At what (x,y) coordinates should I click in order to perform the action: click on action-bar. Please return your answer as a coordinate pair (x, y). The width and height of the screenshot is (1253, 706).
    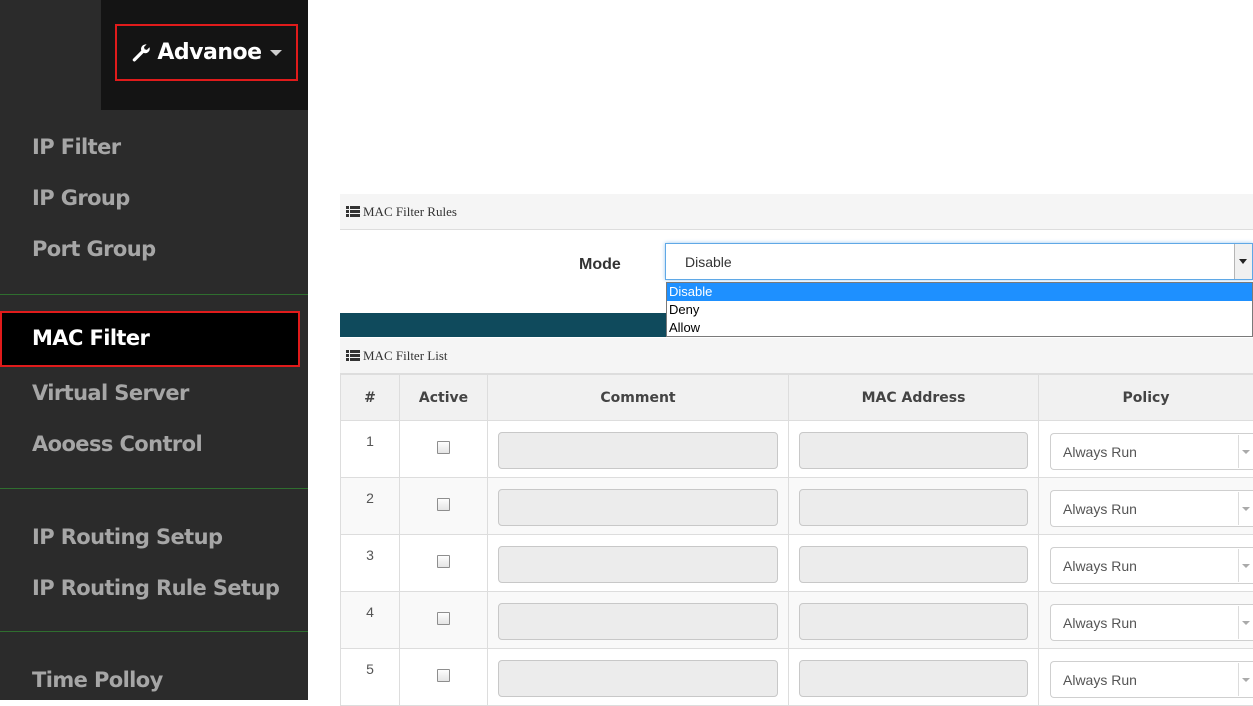
    Looking at the image, I should click on (503, 325).